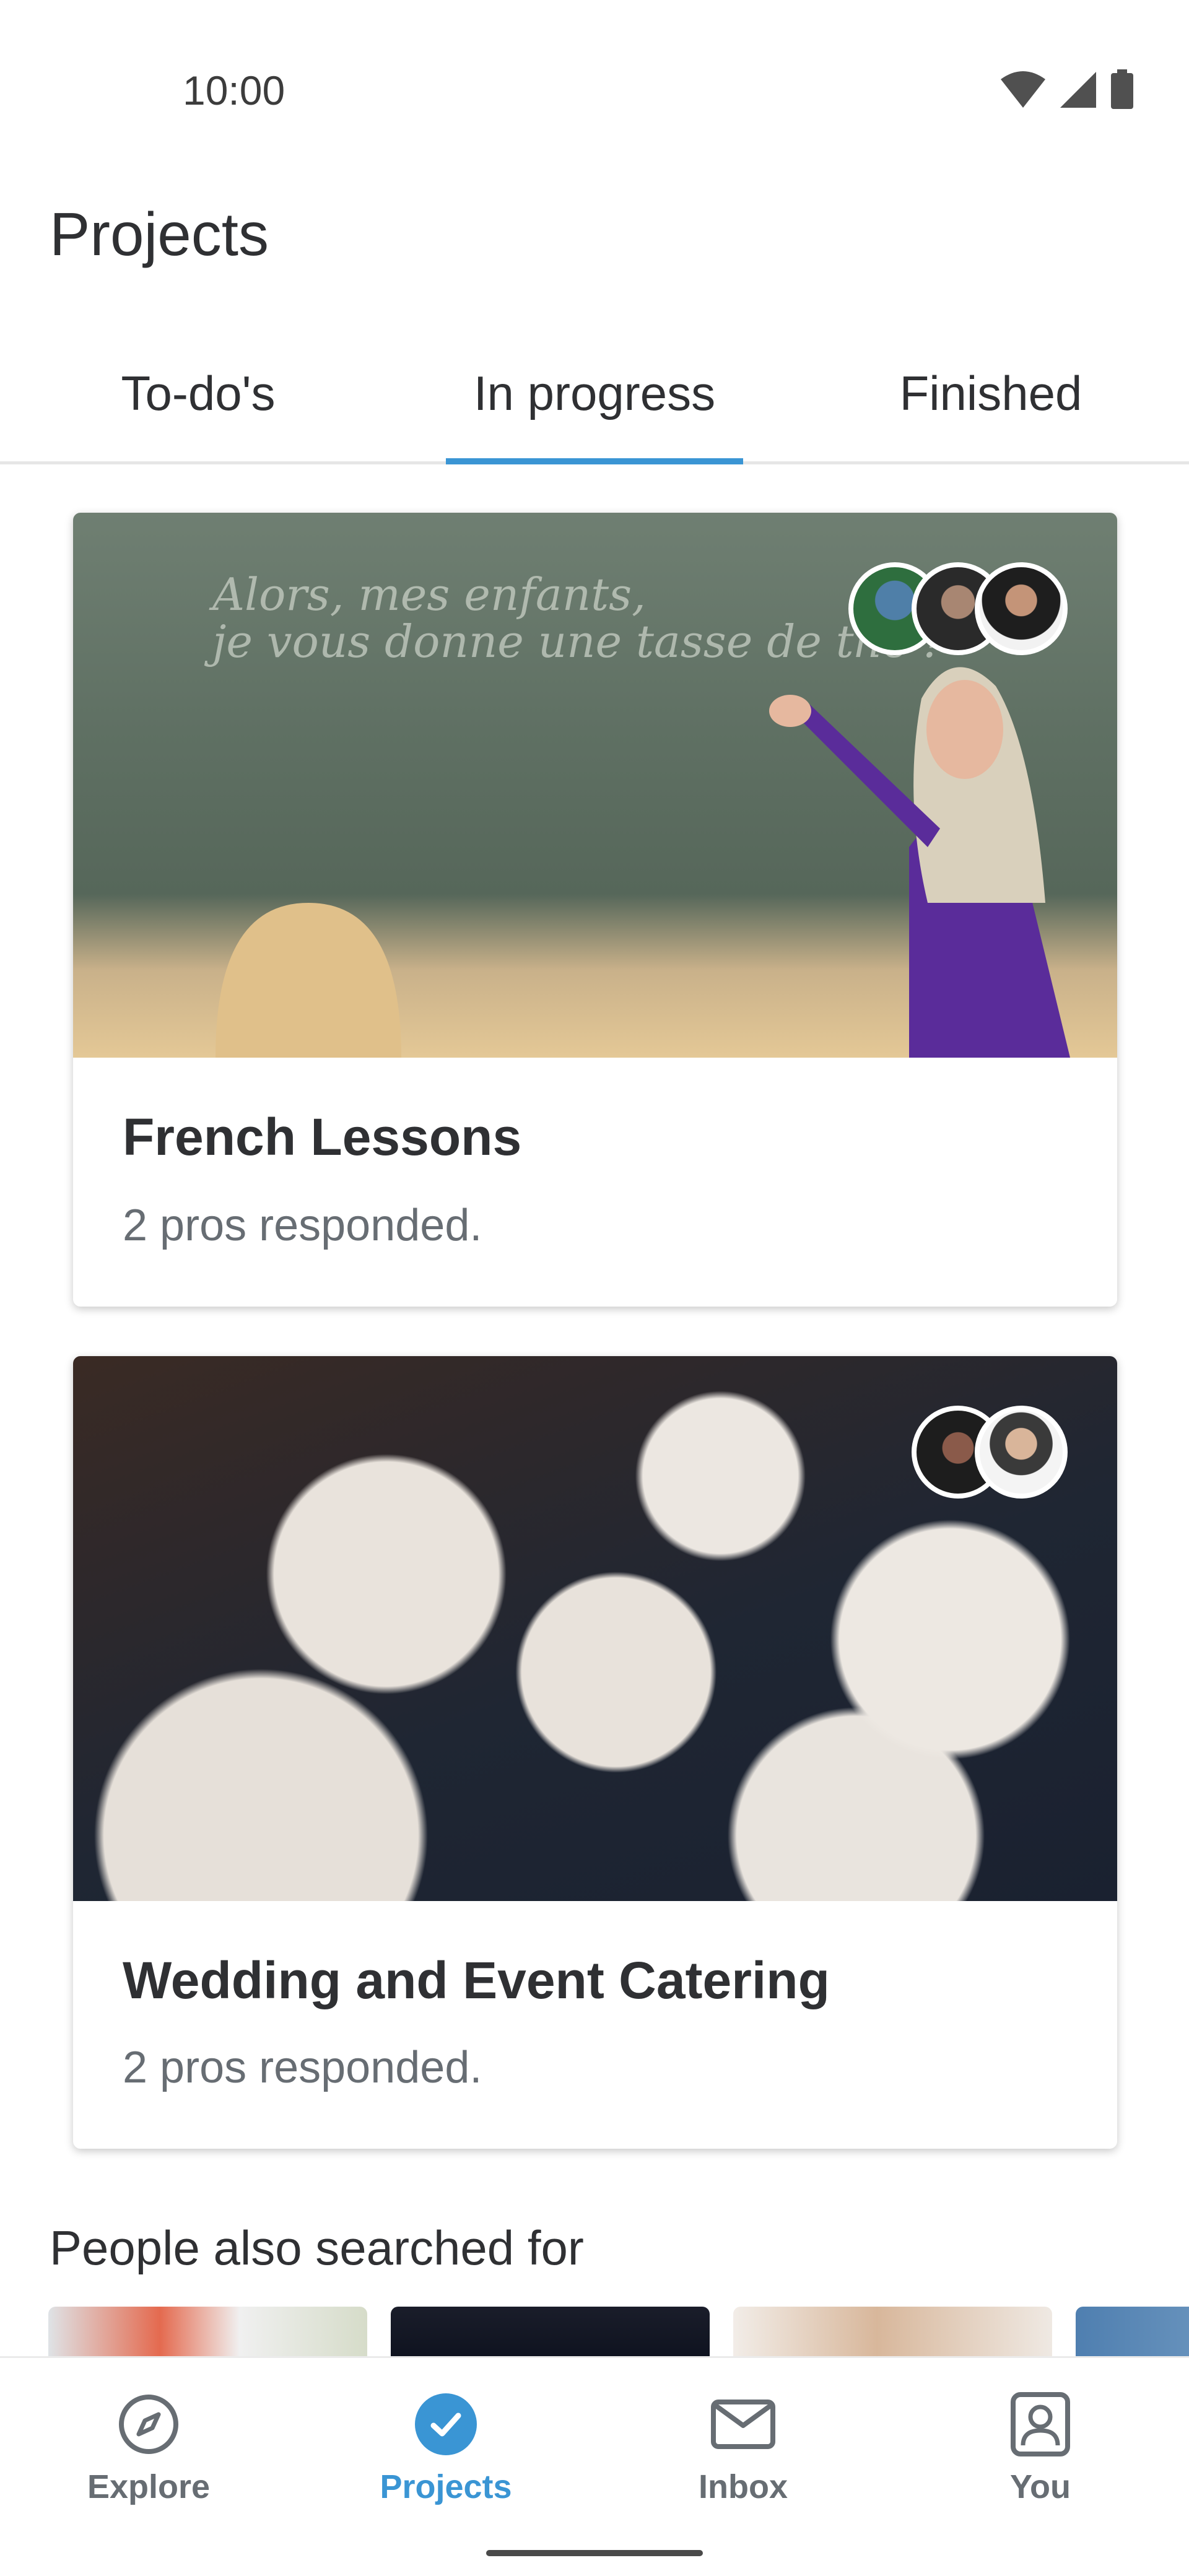  Describe the element at coordinates (1122, 89) in the screenshot. I see `battery-icon` at that location.